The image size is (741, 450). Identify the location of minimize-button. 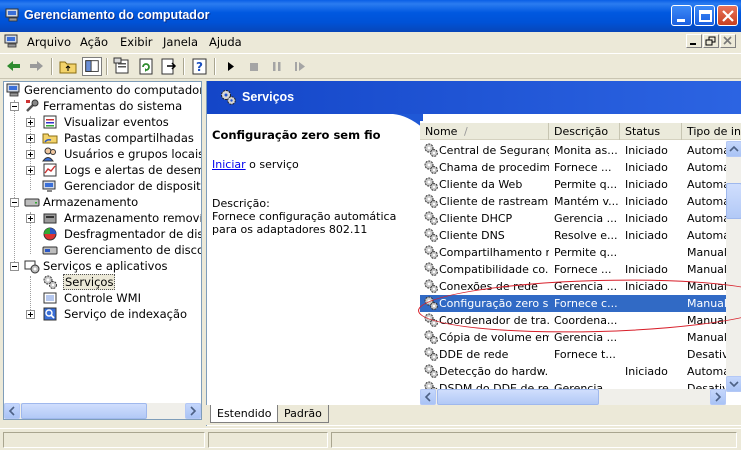
(681, 15).